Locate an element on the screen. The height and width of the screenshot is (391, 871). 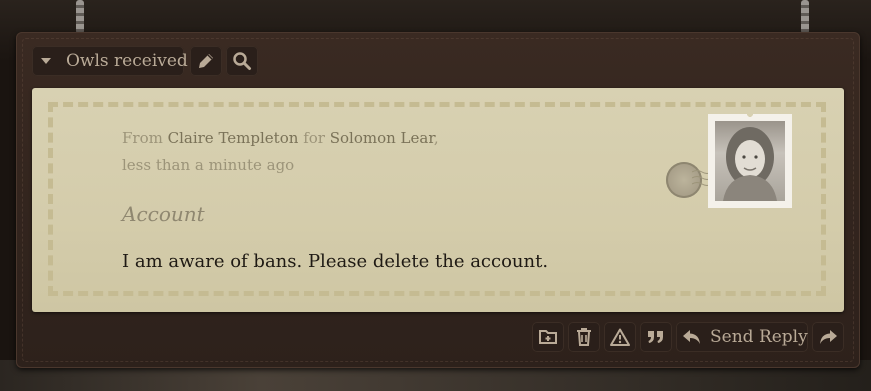
hanging-chain-right is located at coordinates (805, 17).